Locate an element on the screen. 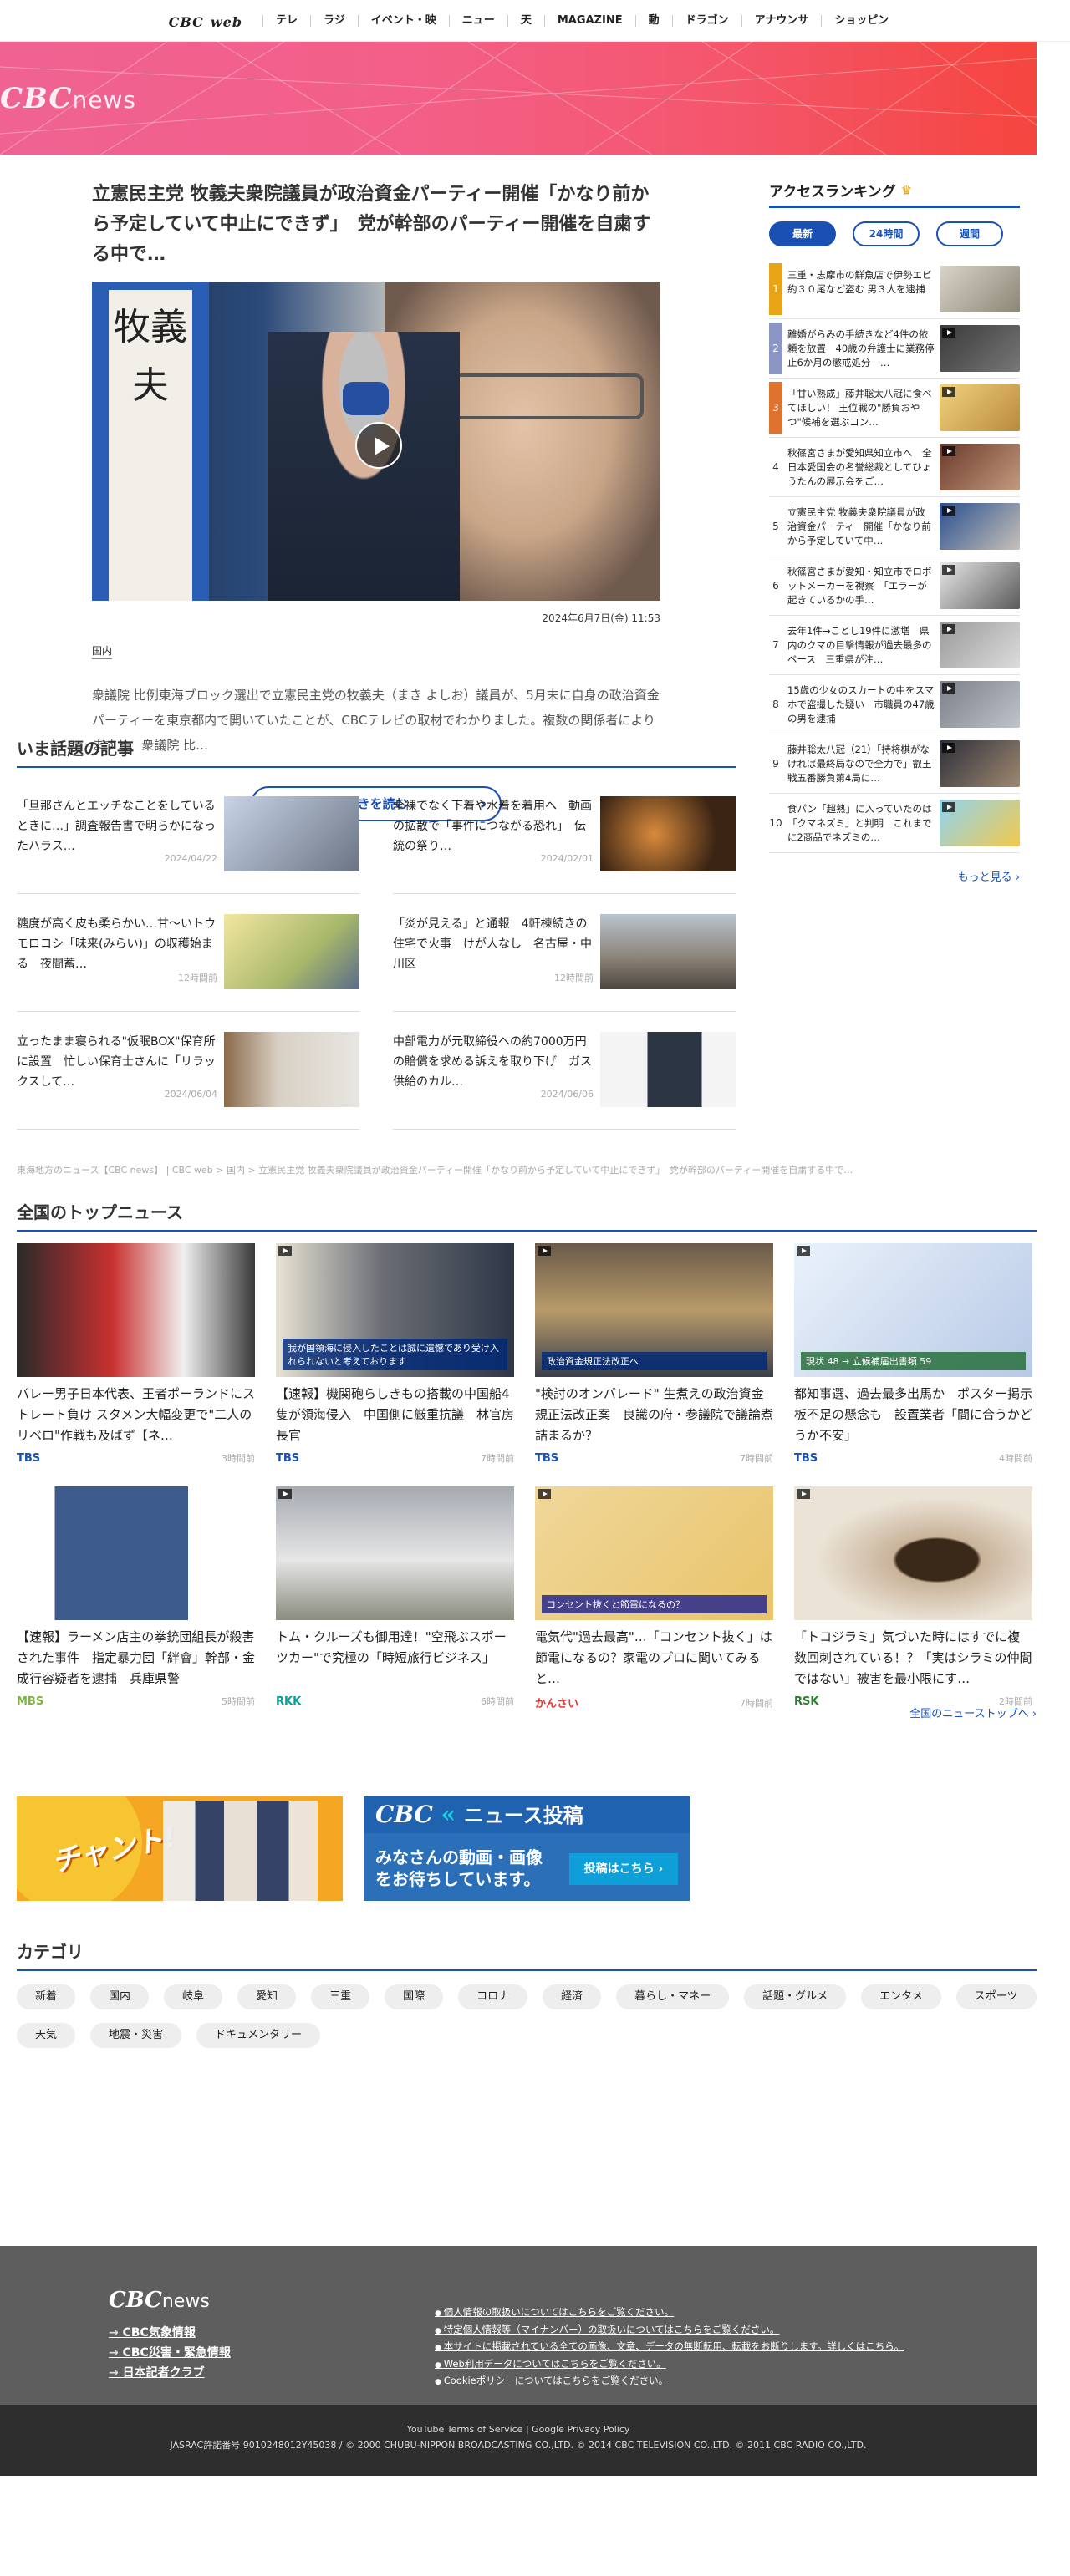 This screenshot has height=2576, width=1070. all-news-link: 全国のニューストップへ › is located at coordinates (973, 1713).